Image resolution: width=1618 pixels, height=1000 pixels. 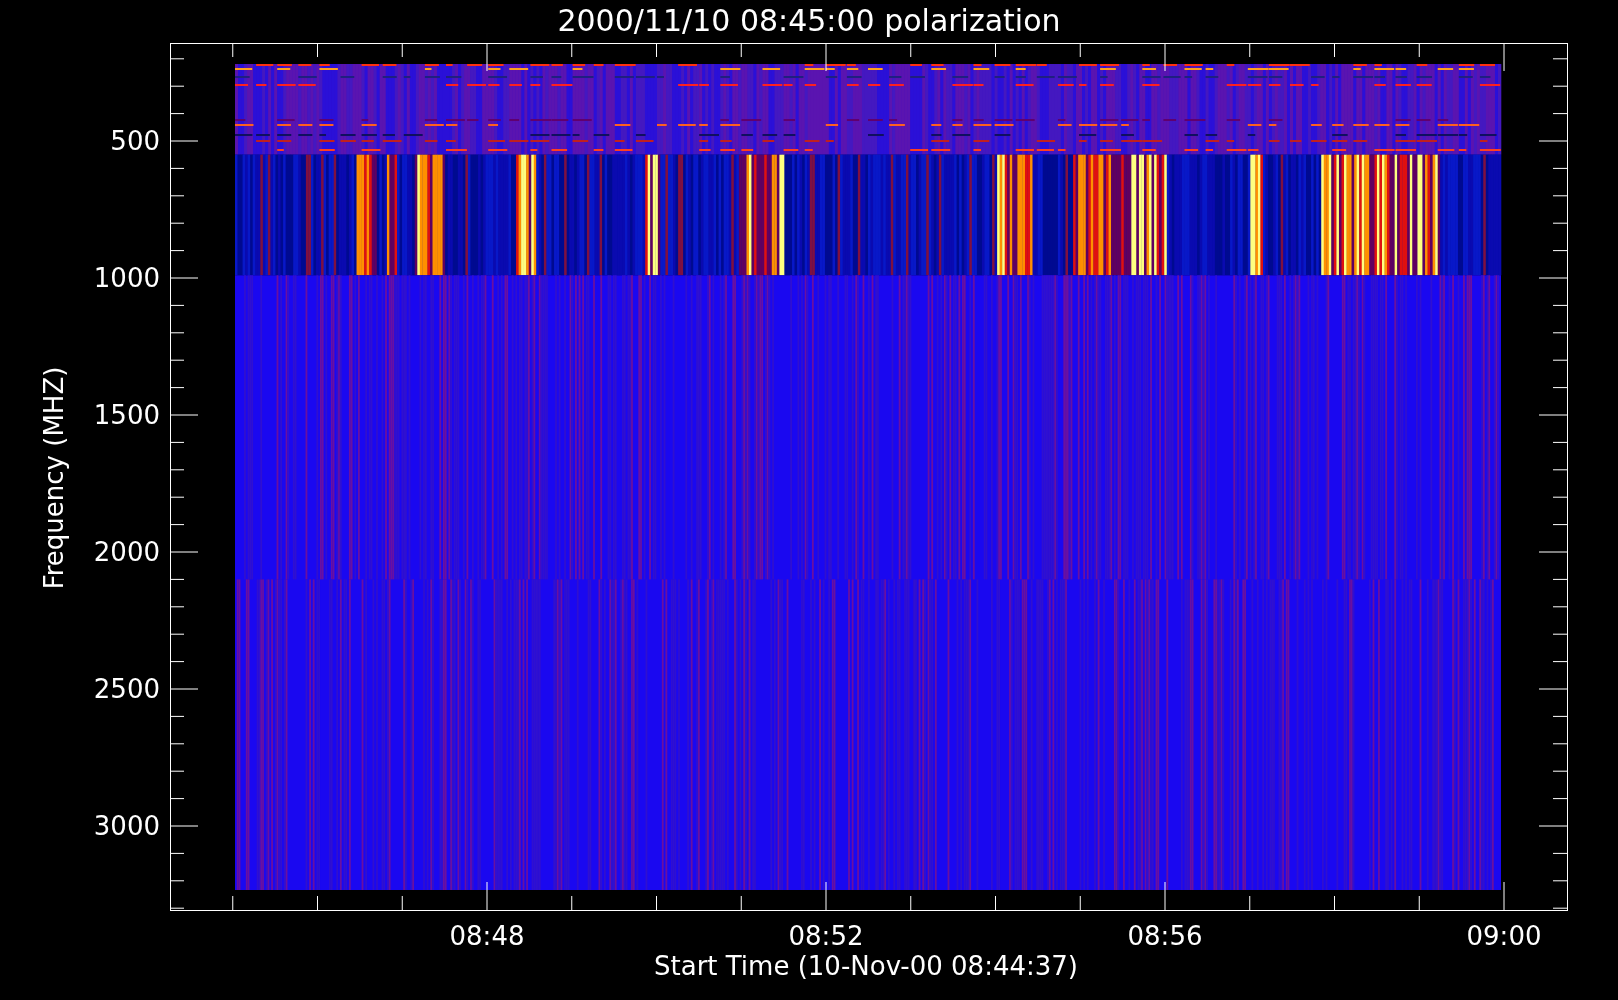 I want to click on y-tick-label: 1500, so click(x=126, y=415).